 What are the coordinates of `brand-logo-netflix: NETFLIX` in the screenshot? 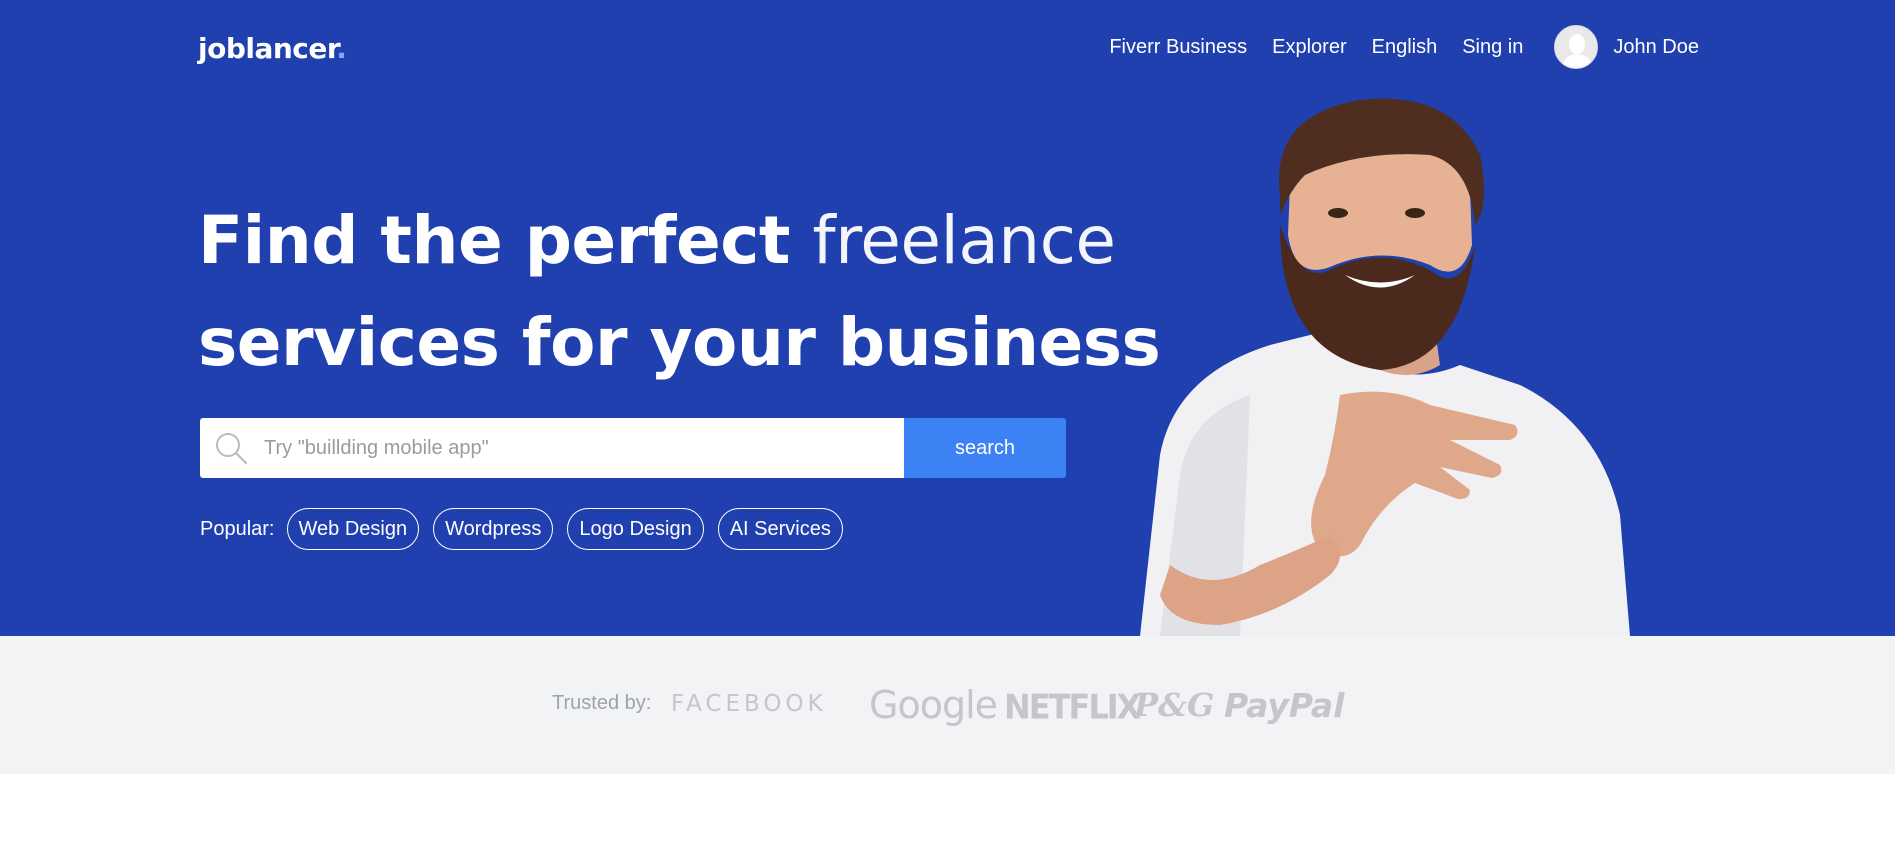 It's located at (1072, 707).